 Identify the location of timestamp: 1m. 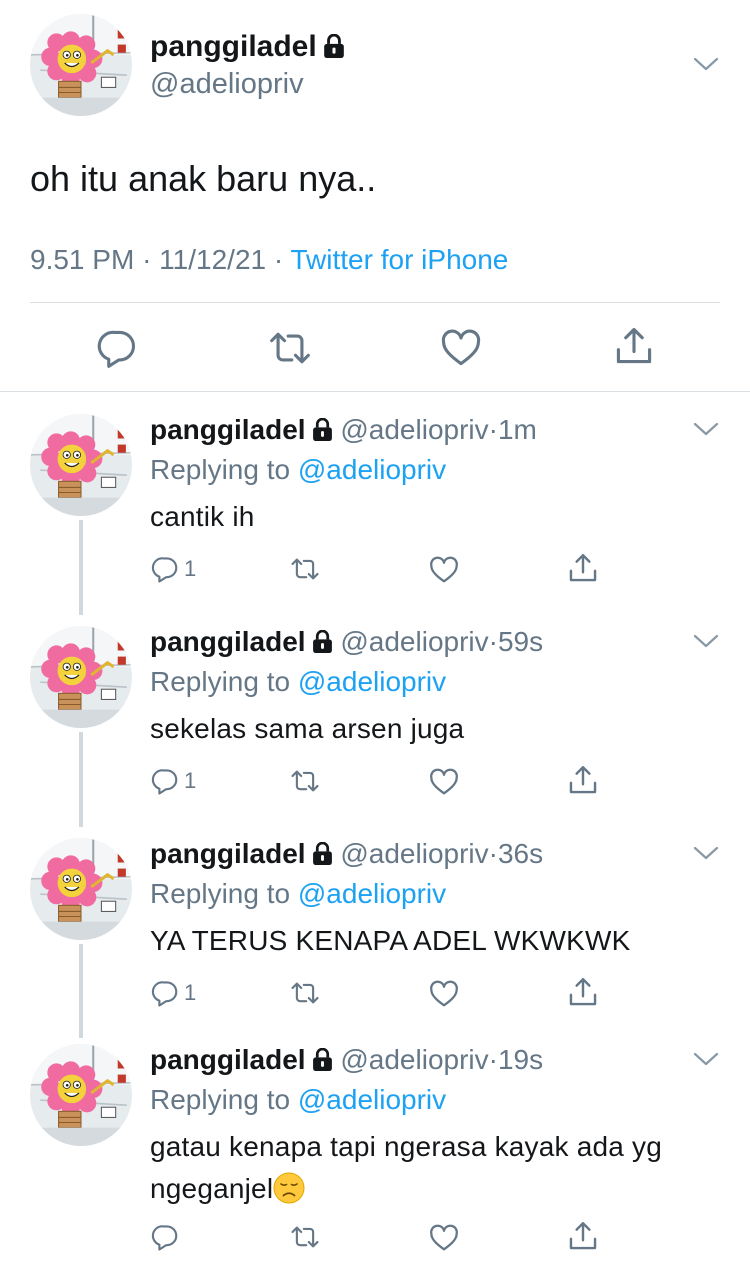
(517, 429).